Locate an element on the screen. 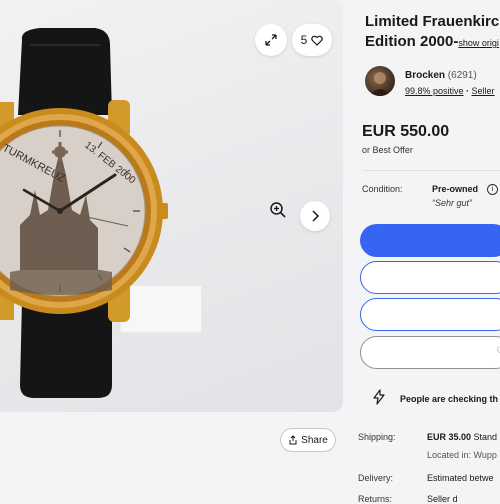  heart-icon: ♡ is located at coordinates (498, 351).